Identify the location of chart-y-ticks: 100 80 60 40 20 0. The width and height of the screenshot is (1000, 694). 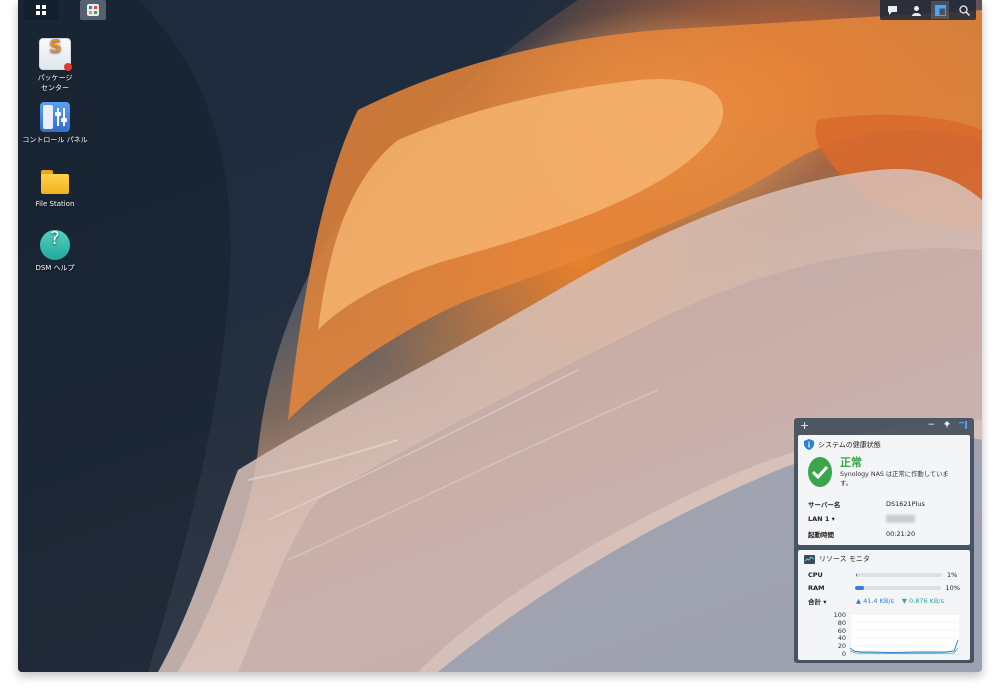
(839, 634).